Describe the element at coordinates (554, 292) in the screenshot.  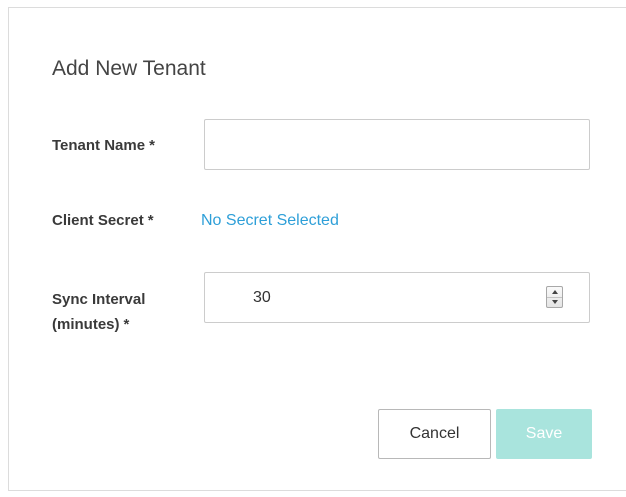
I see `chevron-up-icon` at that location.